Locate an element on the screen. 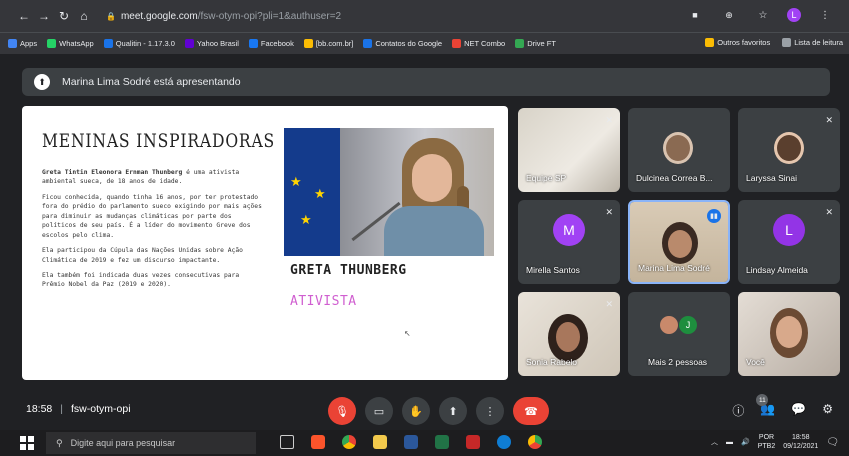 This screenshot has width=849, height=456. speaking-indicator-icon: ▮▮ is located at coordinates (714, 216).